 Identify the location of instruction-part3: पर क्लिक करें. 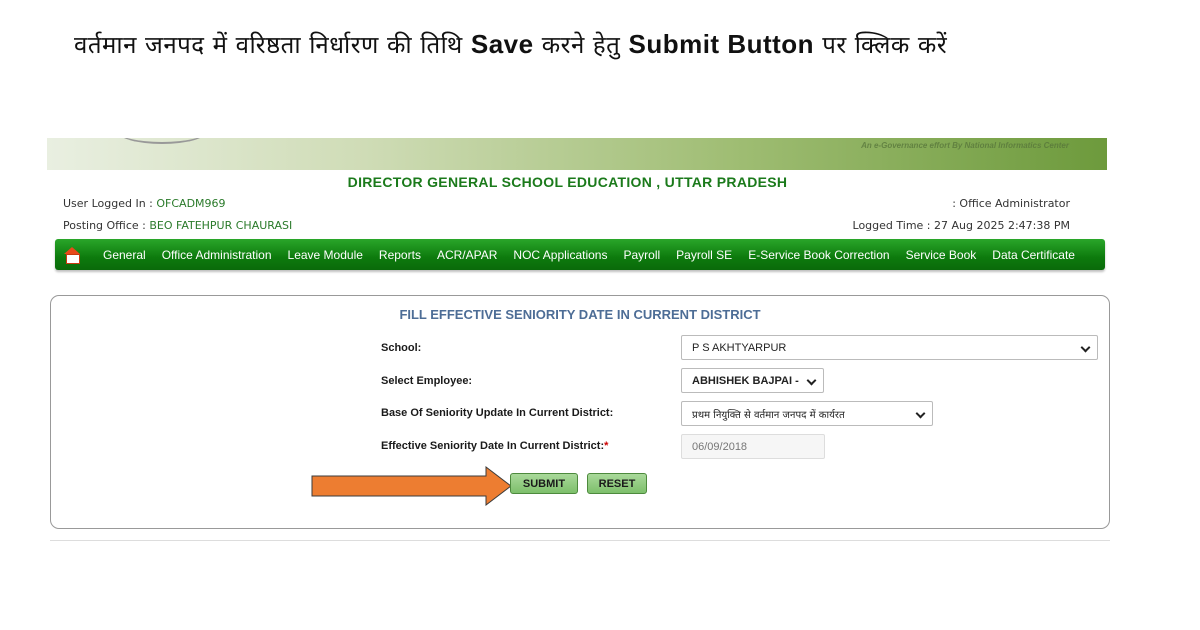
(881, 45).